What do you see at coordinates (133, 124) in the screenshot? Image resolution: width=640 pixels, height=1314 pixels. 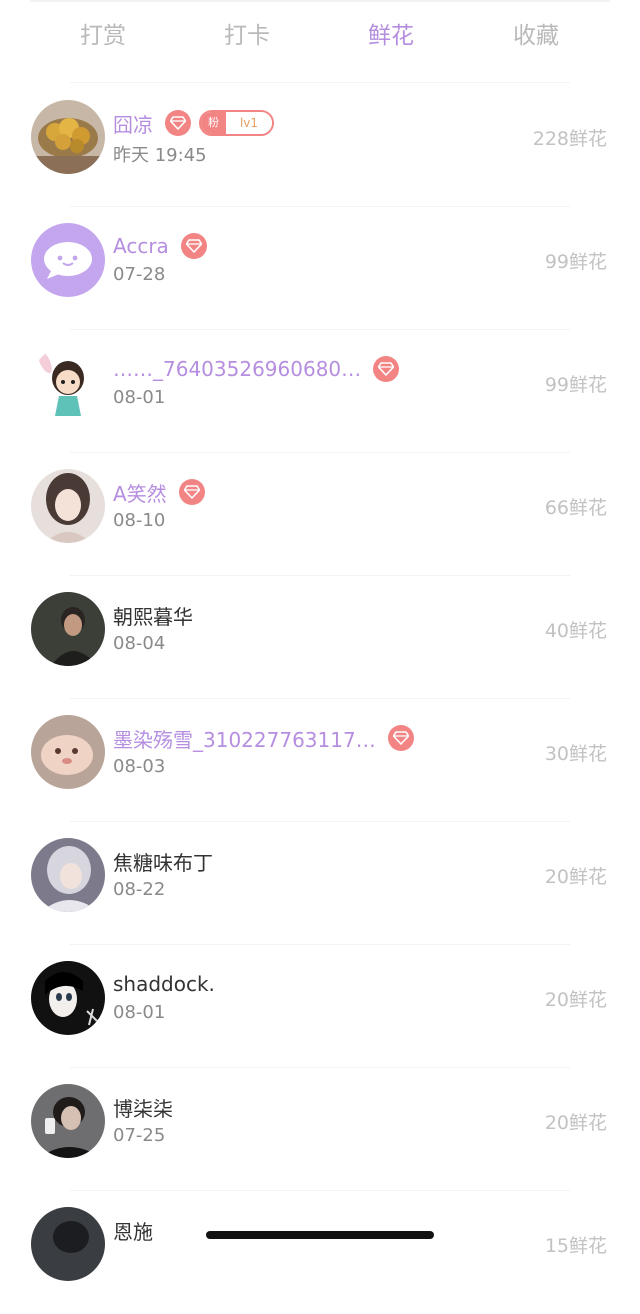 I see `username: 囧凉` at bounding box center [133, 124].